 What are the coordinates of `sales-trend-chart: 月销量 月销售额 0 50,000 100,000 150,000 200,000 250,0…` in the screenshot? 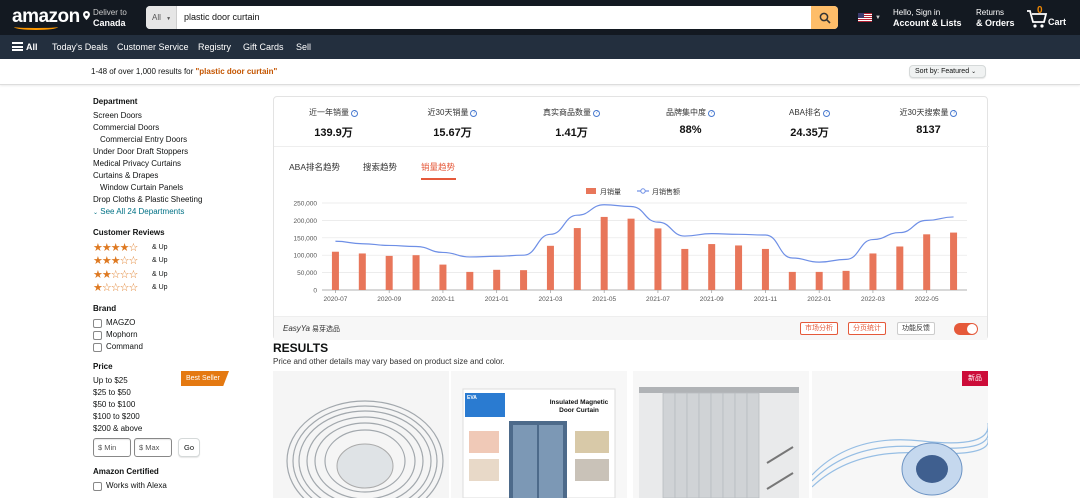 It's located at (630, 245).